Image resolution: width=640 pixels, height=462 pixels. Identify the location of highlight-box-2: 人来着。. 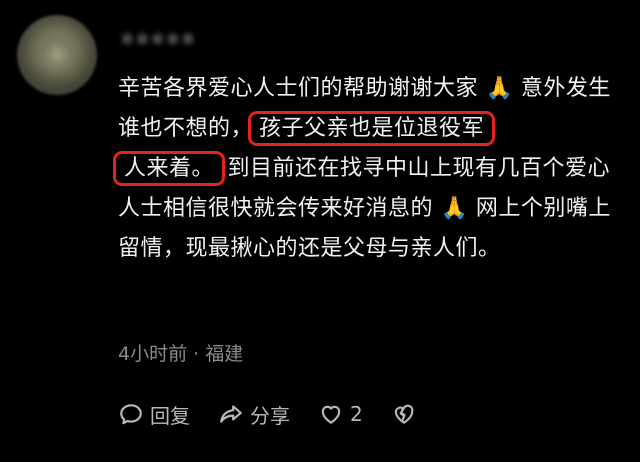
(169, 168).